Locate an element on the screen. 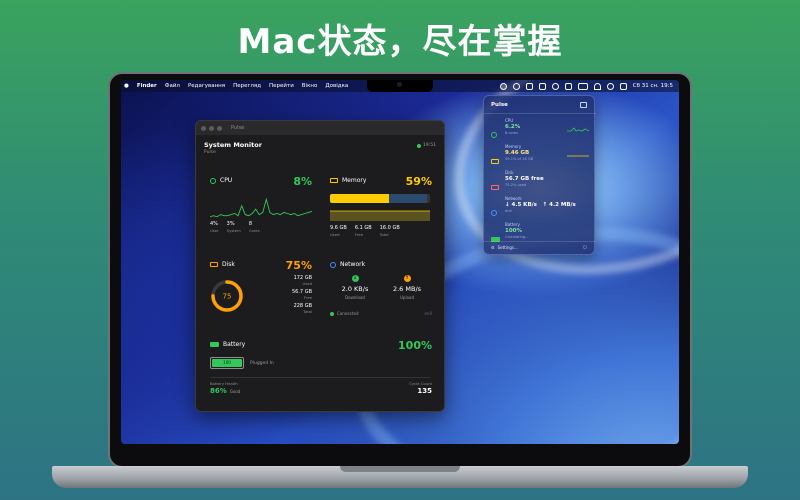 This screenshot has height=500, width=800. dropdown-title: Pulse is located at coordinates (499, 105).